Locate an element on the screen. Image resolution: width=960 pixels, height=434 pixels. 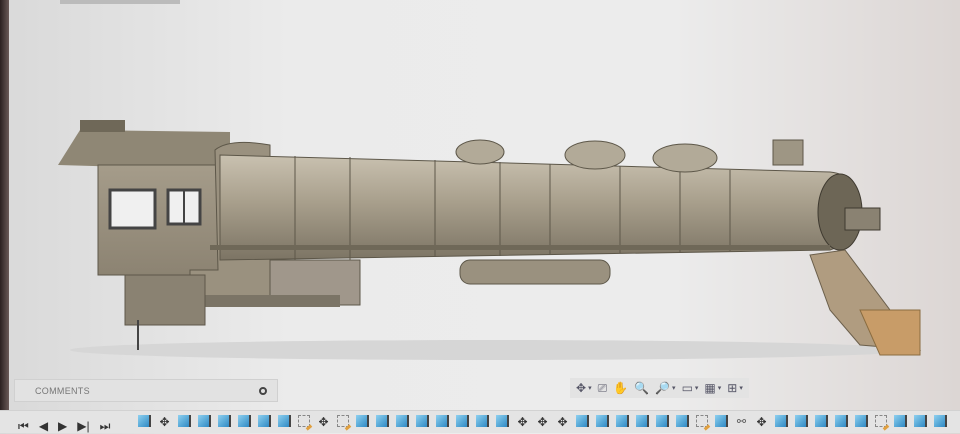
pan-icon: ✋ is located at coordinates (621, 388).